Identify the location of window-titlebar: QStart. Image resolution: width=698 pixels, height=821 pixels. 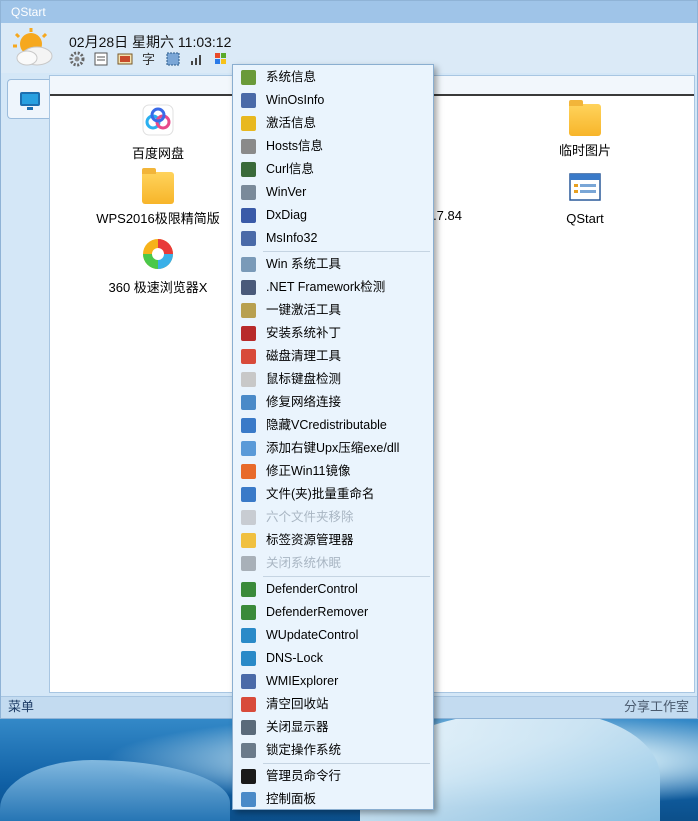
(349, 12).